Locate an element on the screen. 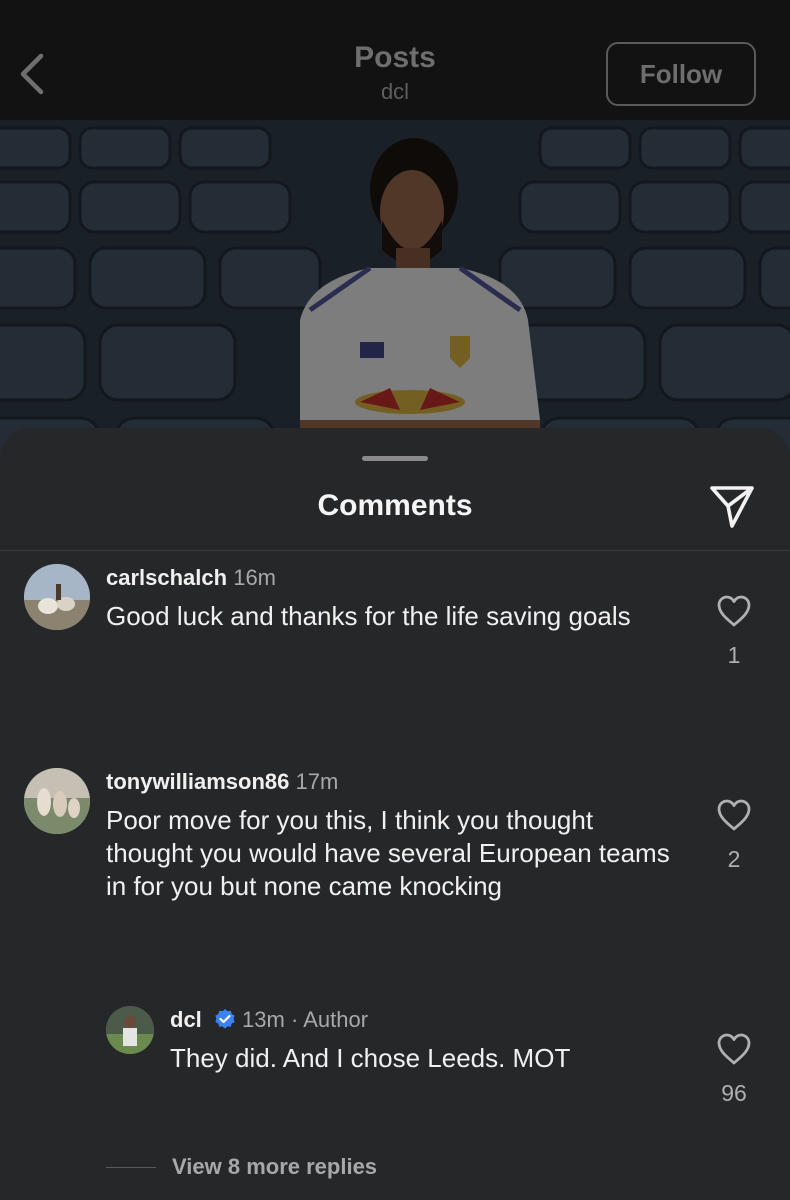 The image size is (790, 1200). send-icon is located at coordinates (732, 507).